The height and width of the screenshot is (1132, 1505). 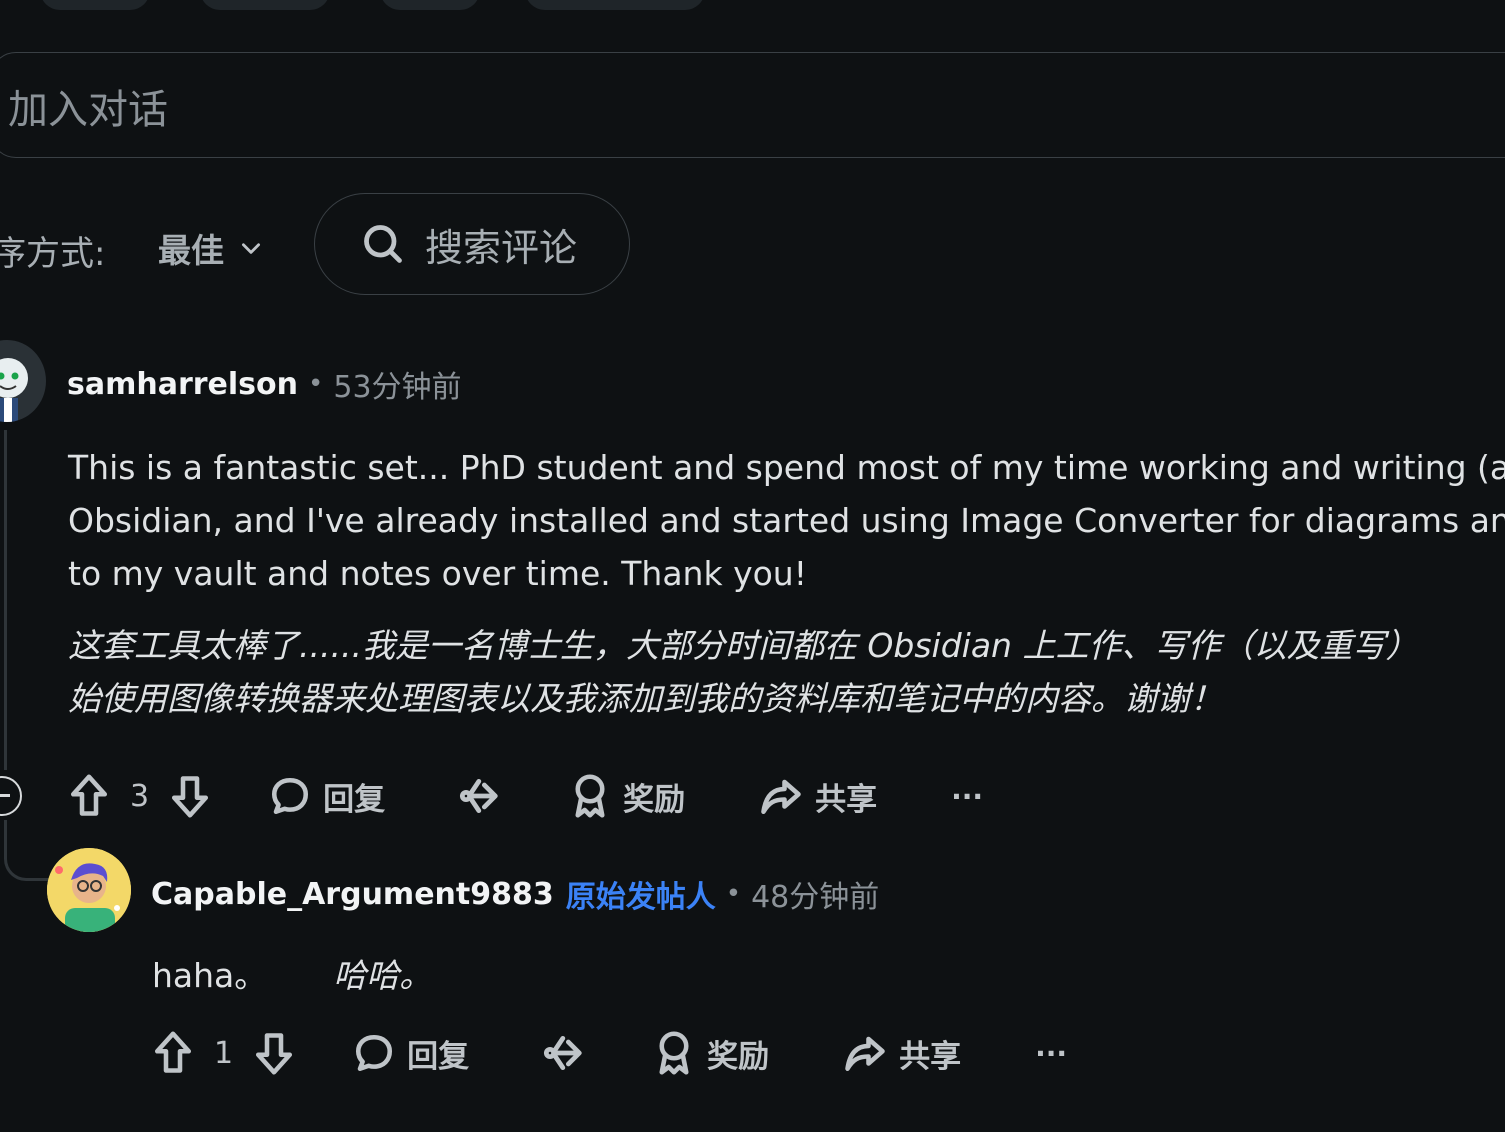 I want to click on vote-count: 3, so click(x=140, y=796).